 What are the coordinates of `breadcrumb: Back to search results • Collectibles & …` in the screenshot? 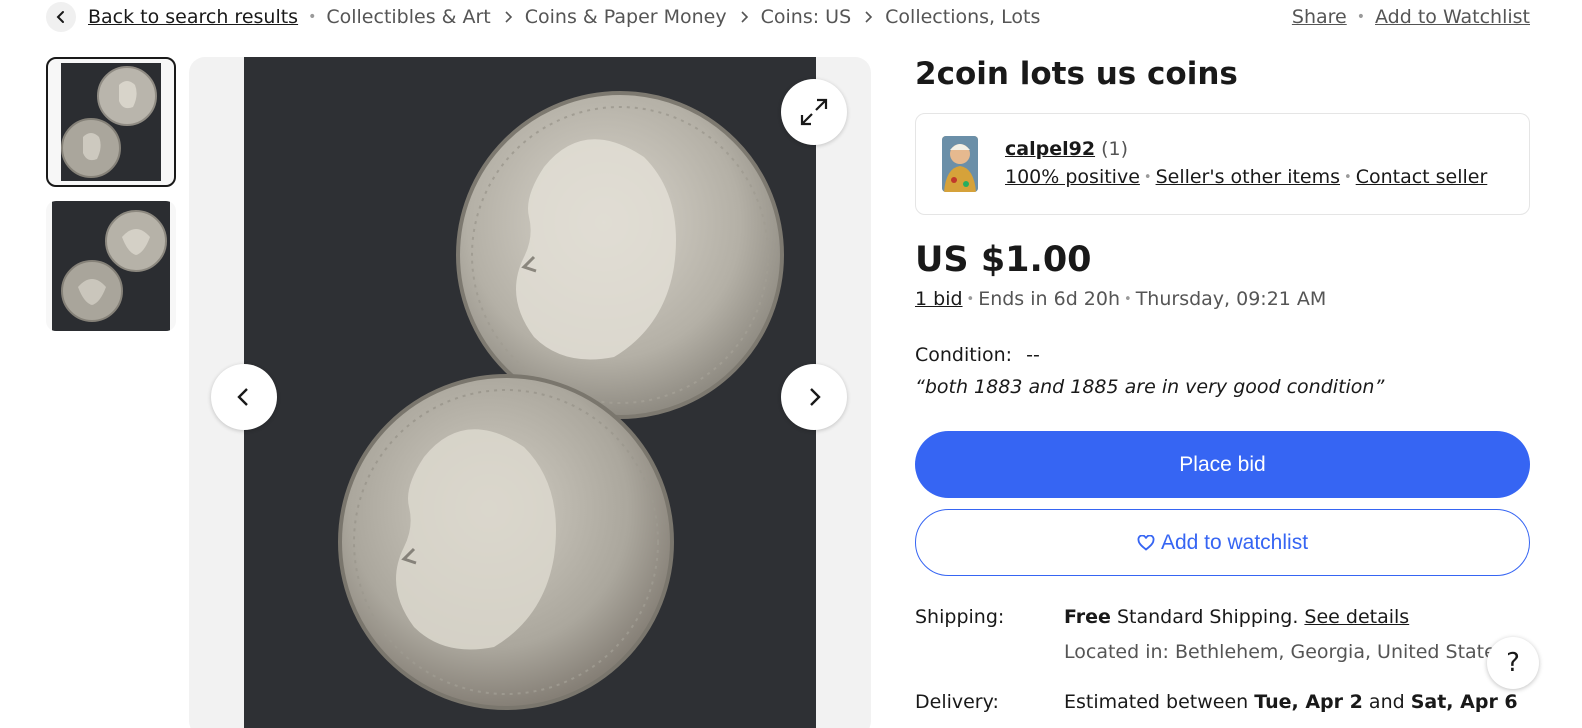 It's located at (543, 17).